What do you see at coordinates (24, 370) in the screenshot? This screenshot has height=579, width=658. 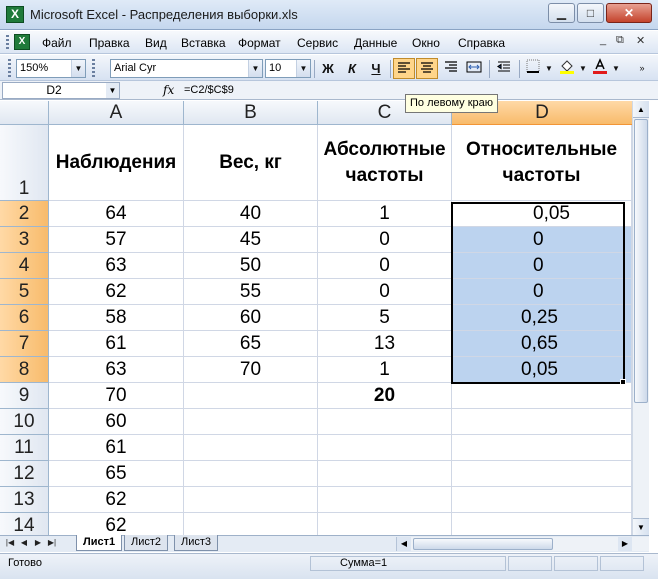 I see `row-header-8: 8` at bounding box center [24, 370].